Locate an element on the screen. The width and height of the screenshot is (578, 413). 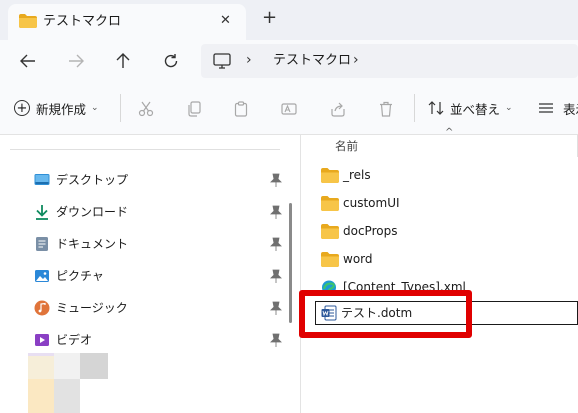
delete-button is located at coordinates (386, 109).